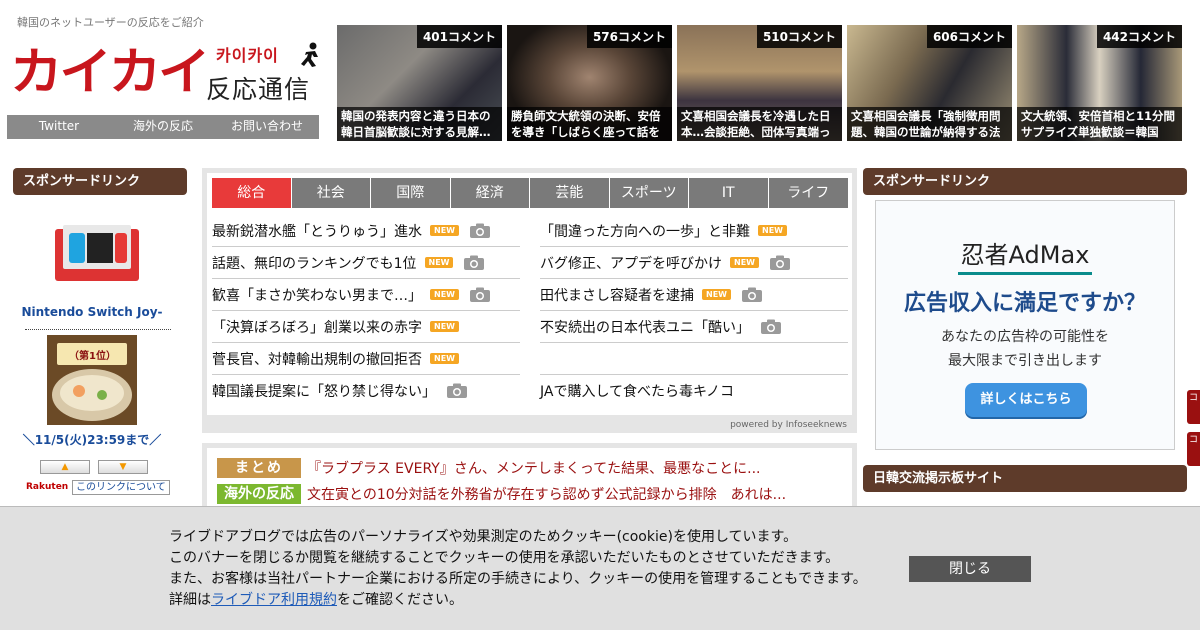 The image size is (1200, 630). I want to click on news-item: 「決算ぼろぼろ」創業以来の赤字 NEW, so click(366, 327).